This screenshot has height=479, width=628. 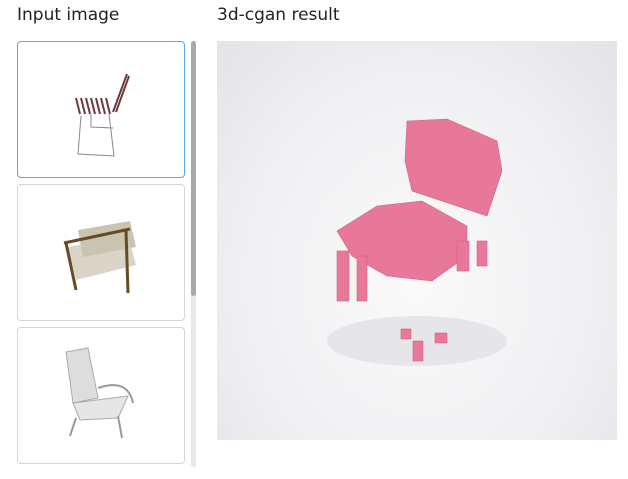 I want to click on chair-white-image, so click(x=99, y=393).